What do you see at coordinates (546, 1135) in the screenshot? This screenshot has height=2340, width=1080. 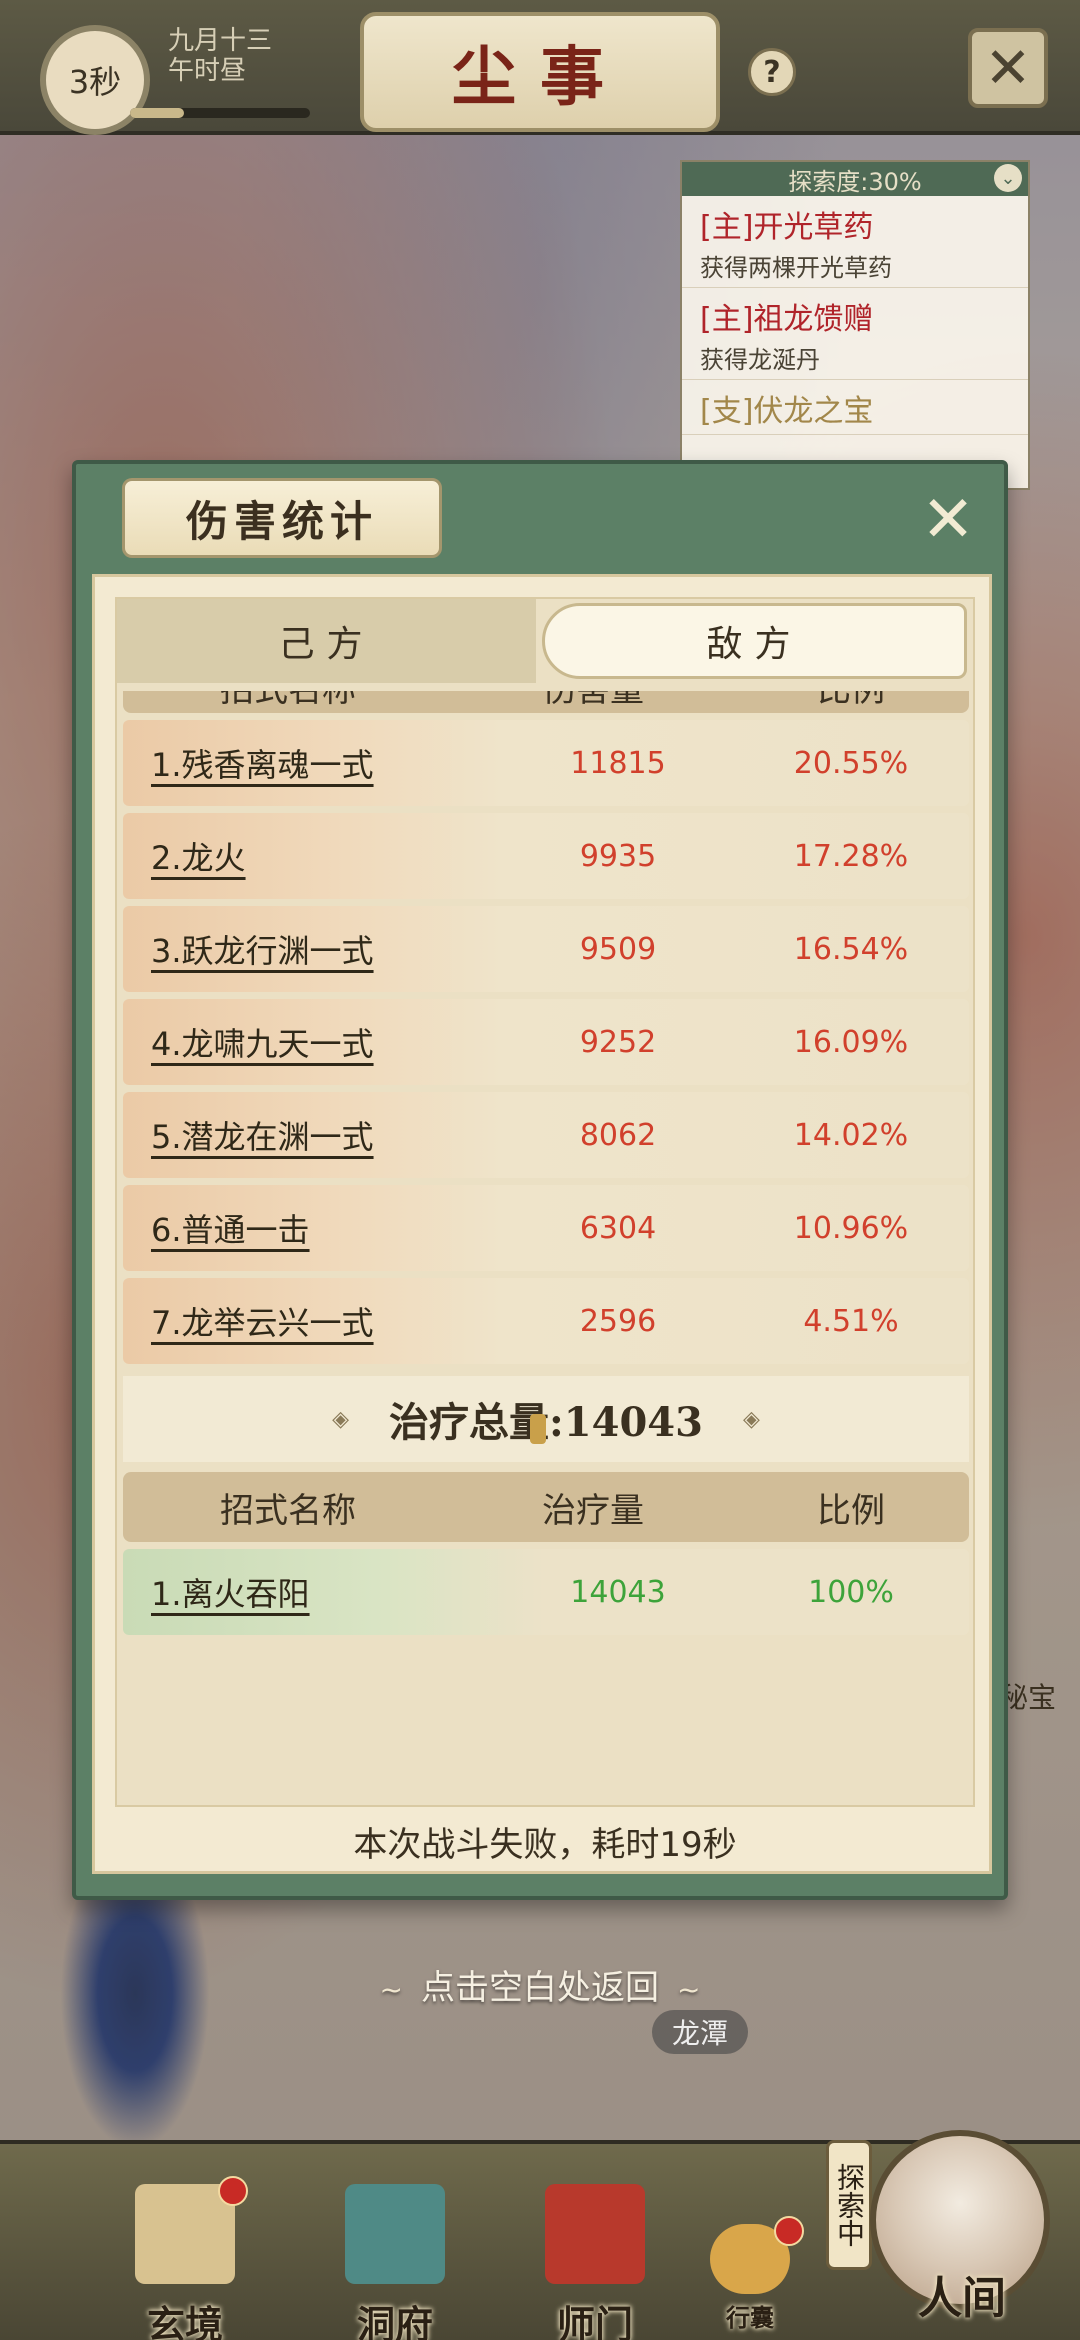 I see `table-row: 5.潜龙在渊一式 8062 14.02%` at bounding box center [546, 1135].